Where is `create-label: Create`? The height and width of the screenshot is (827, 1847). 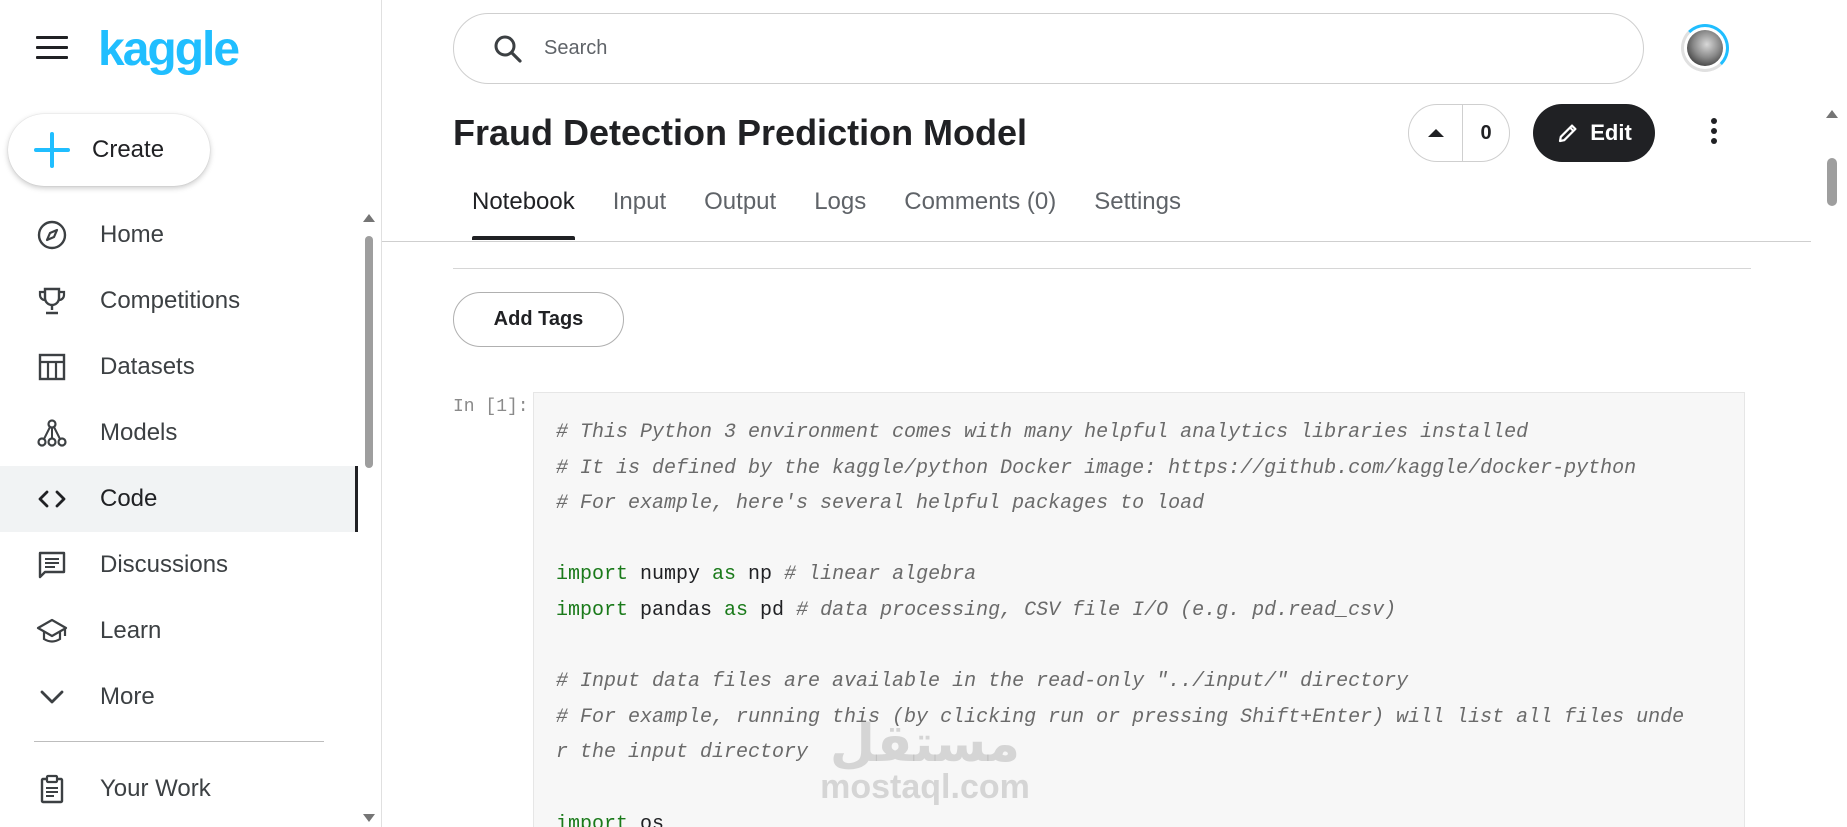 create-label: Create is located at coordinates (128, 149).